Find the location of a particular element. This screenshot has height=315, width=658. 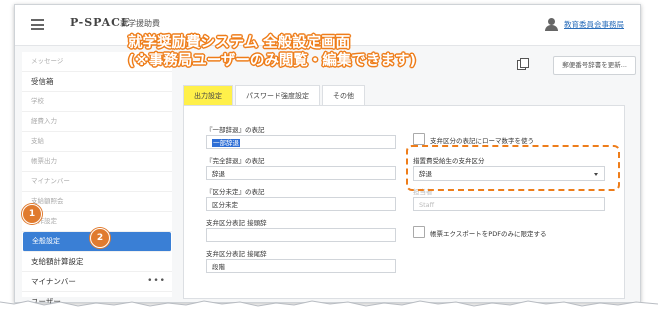

sidebar-item-inbox: 受信箱 is located at coordinates (97, 82).